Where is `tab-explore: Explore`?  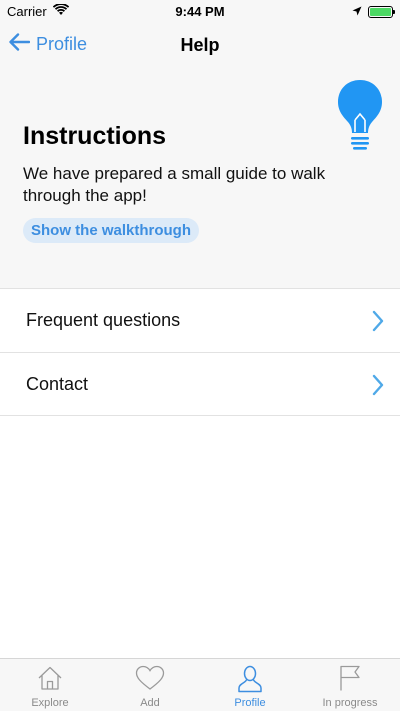 tab-explore: Explore is located at coordinates (50, 685).